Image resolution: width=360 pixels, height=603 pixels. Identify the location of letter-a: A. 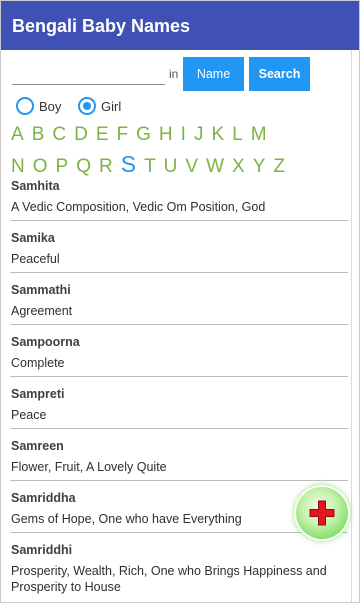
(17, 135).